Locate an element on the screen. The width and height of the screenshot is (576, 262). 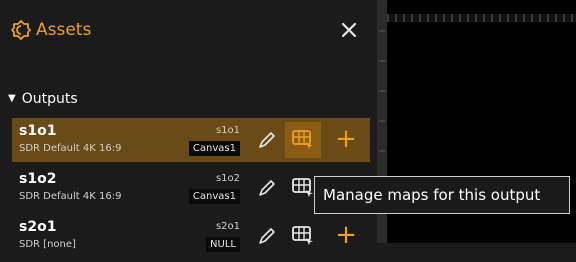
assets-icon is located at coordinates (21, 30).